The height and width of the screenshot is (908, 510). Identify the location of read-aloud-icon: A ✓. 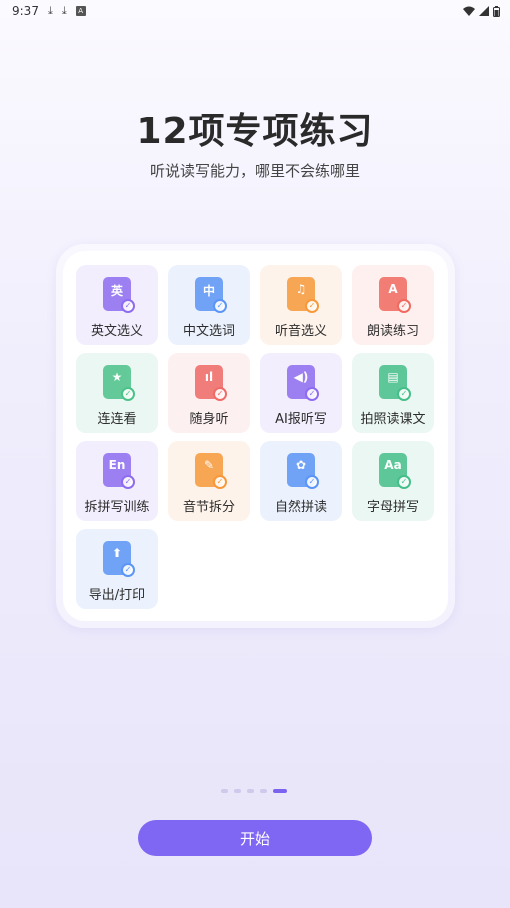
(393, 295).